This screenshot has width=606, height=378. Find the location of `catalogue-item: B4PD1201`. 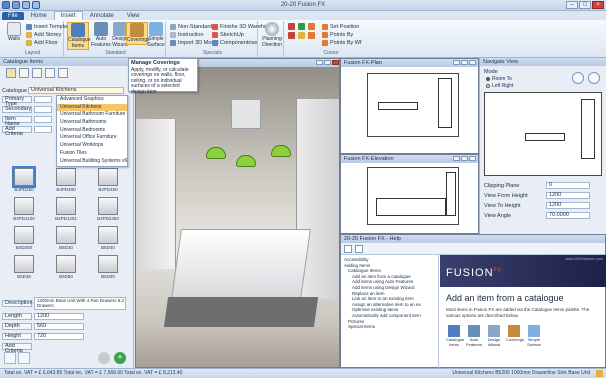

catalogue-item: B4PD1201 is located at coordinates (66, 209).